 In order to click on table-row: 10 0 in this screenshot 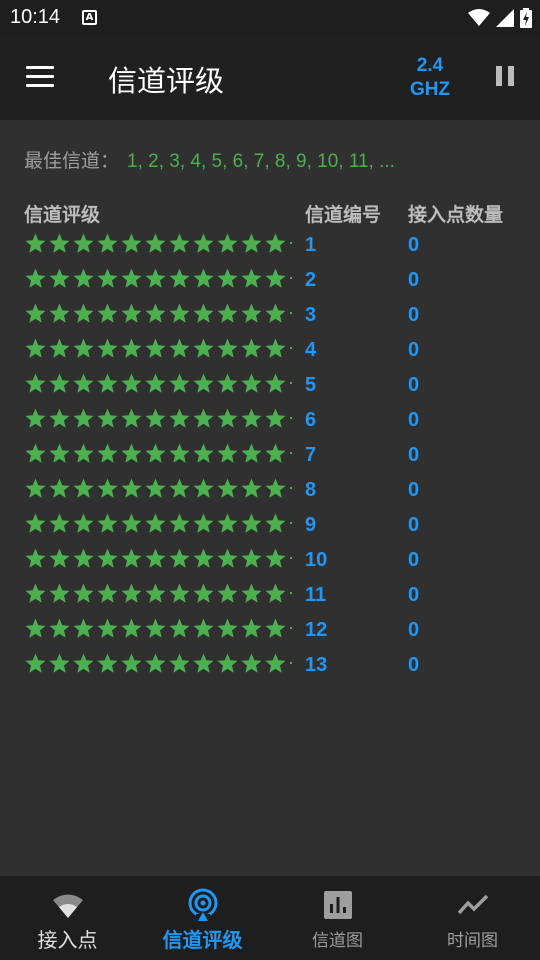, I will do `click(274, 562)`.